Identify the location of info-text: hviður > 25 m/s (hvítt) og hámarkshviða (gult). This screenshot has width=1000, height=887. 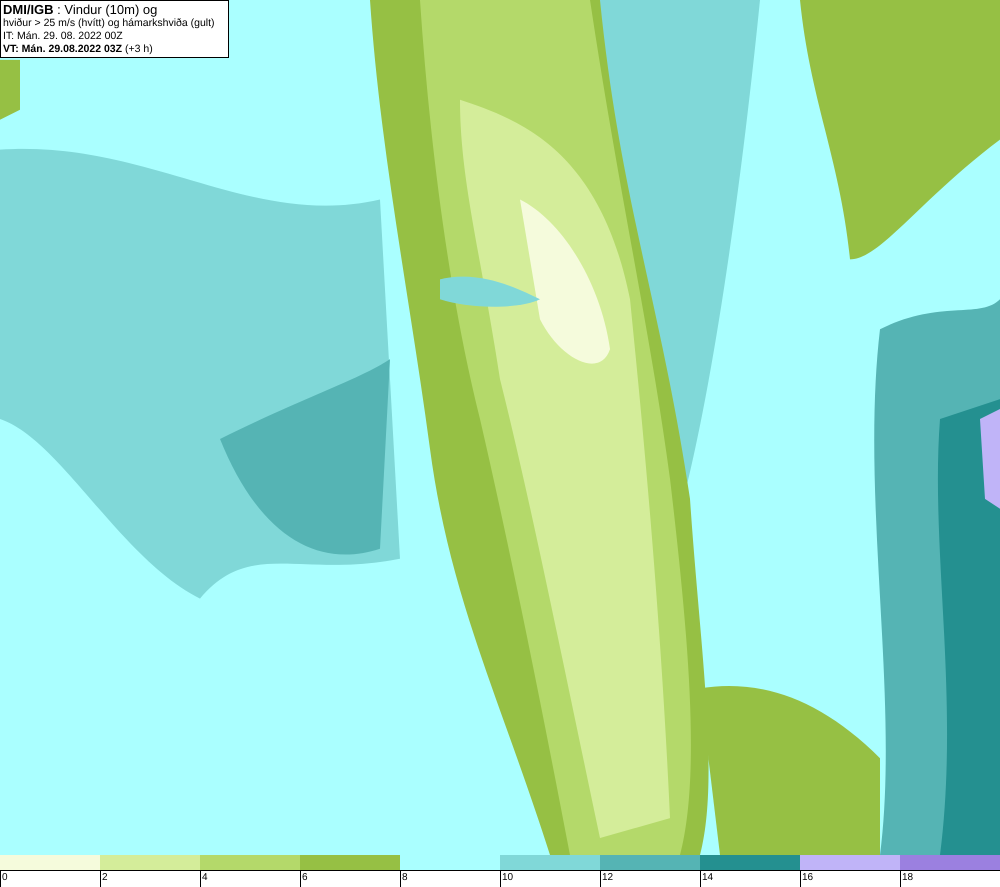
(109, 23).